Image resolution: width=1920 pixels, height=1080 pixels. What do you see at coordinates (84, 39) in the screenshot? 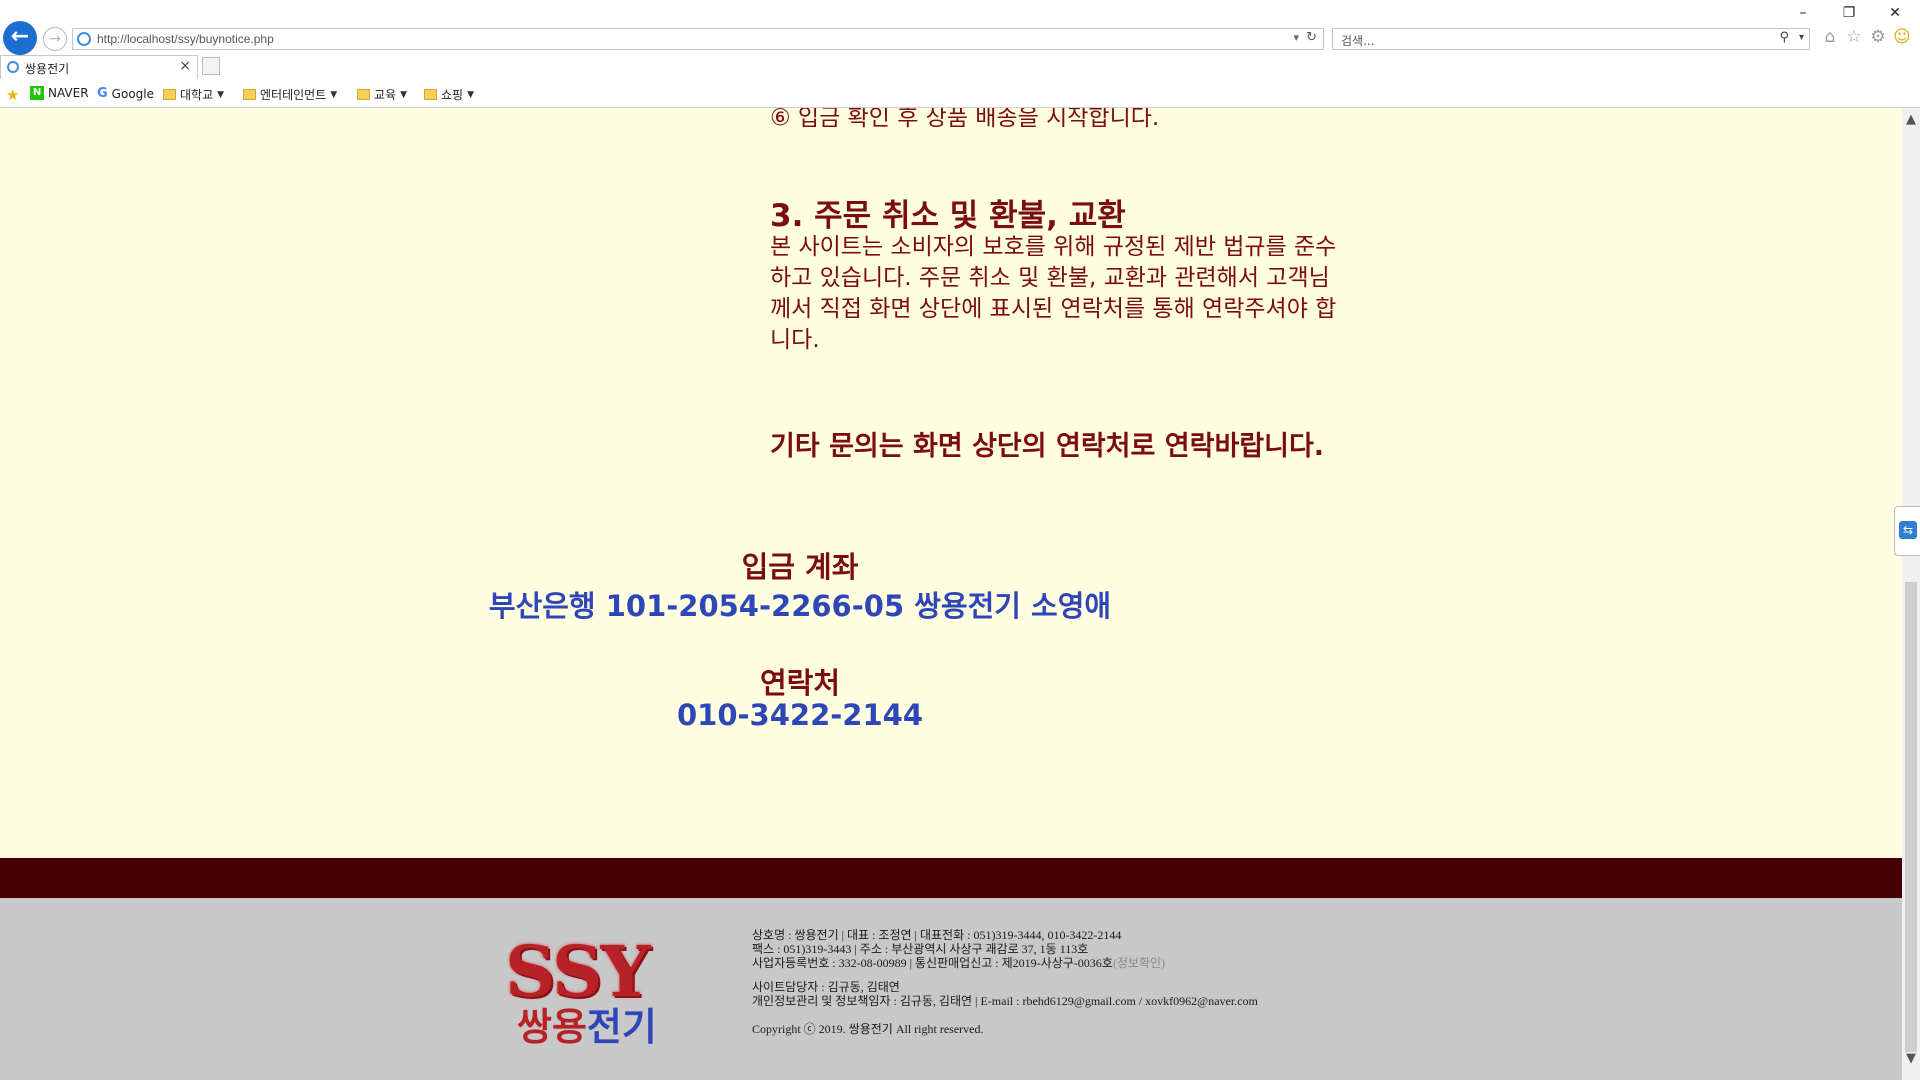
I see `ie-page-icon` at bounding box center [84, 39].